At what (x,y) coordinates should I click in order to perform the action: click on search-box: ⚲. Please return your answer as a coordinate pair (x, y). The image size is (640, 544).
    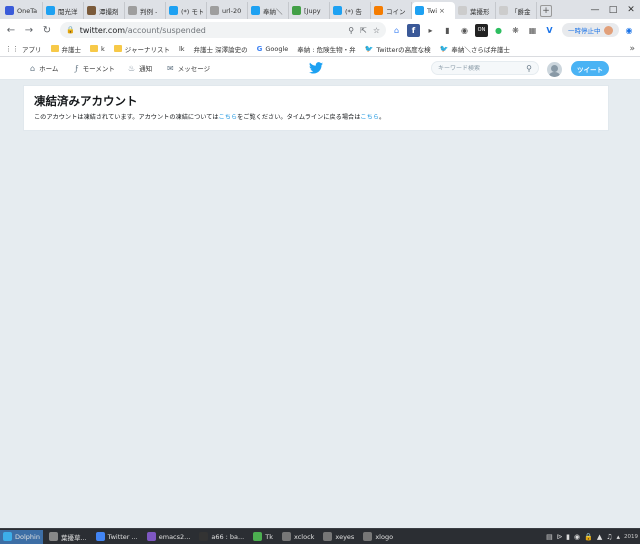
    Looking at the image, I should click on (485, 68).